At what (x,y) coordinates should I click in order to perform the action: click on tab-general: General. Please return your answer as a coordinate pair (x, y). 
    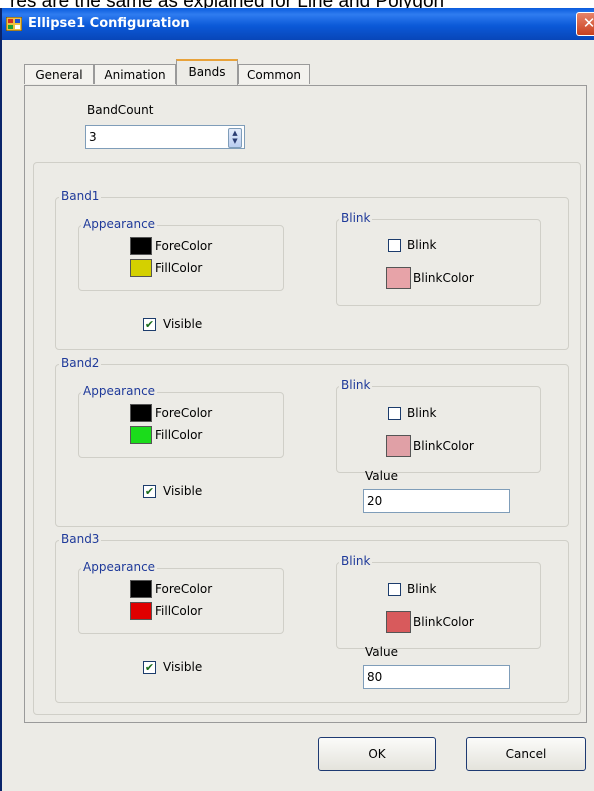
    Looking at the image, I should click on (59, 74).